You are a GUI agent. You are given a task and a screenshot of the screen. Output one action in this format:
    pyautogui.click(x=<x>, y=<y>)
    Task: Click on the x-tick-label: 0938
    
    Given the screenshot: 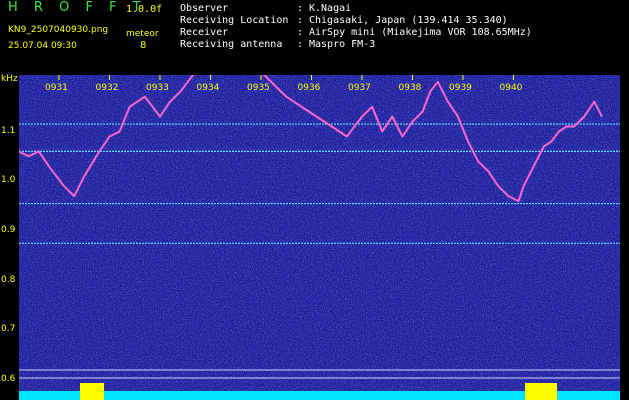 What is the action you would take?
    pyautogui.click(x=410, y=88)
    